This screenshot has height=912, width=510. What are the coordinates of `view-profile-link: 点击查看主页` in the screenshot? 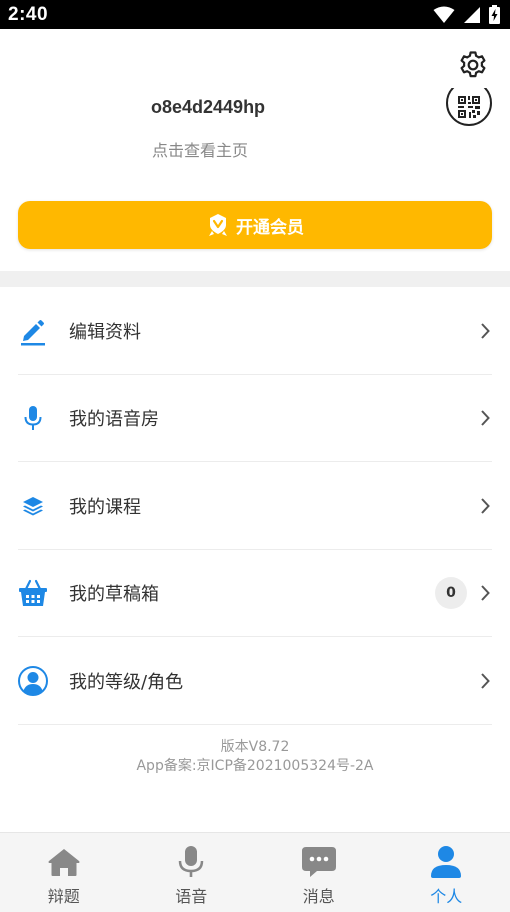 It's located at (200, 149).